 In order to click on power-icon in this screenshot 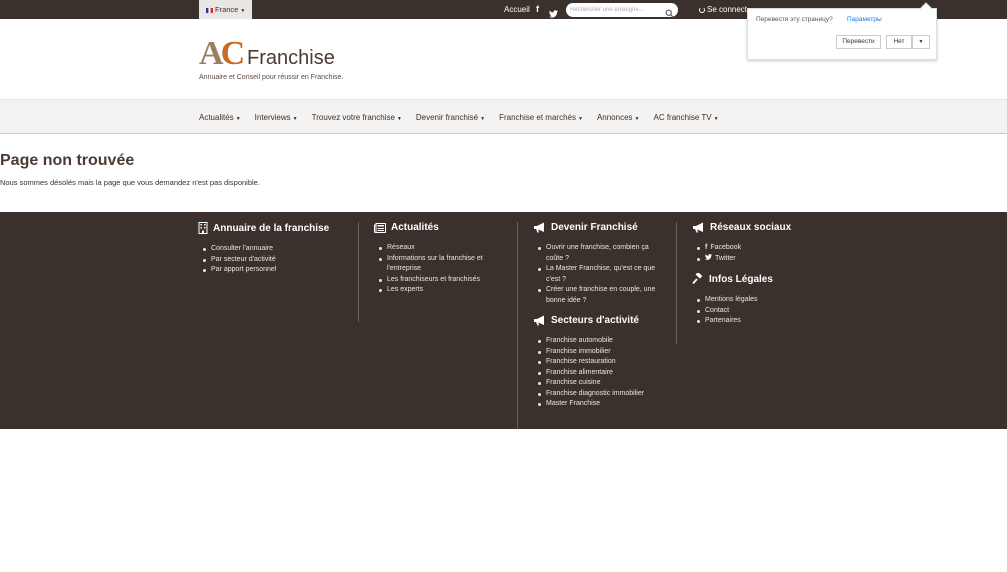, I will do `click(702, 10)`.